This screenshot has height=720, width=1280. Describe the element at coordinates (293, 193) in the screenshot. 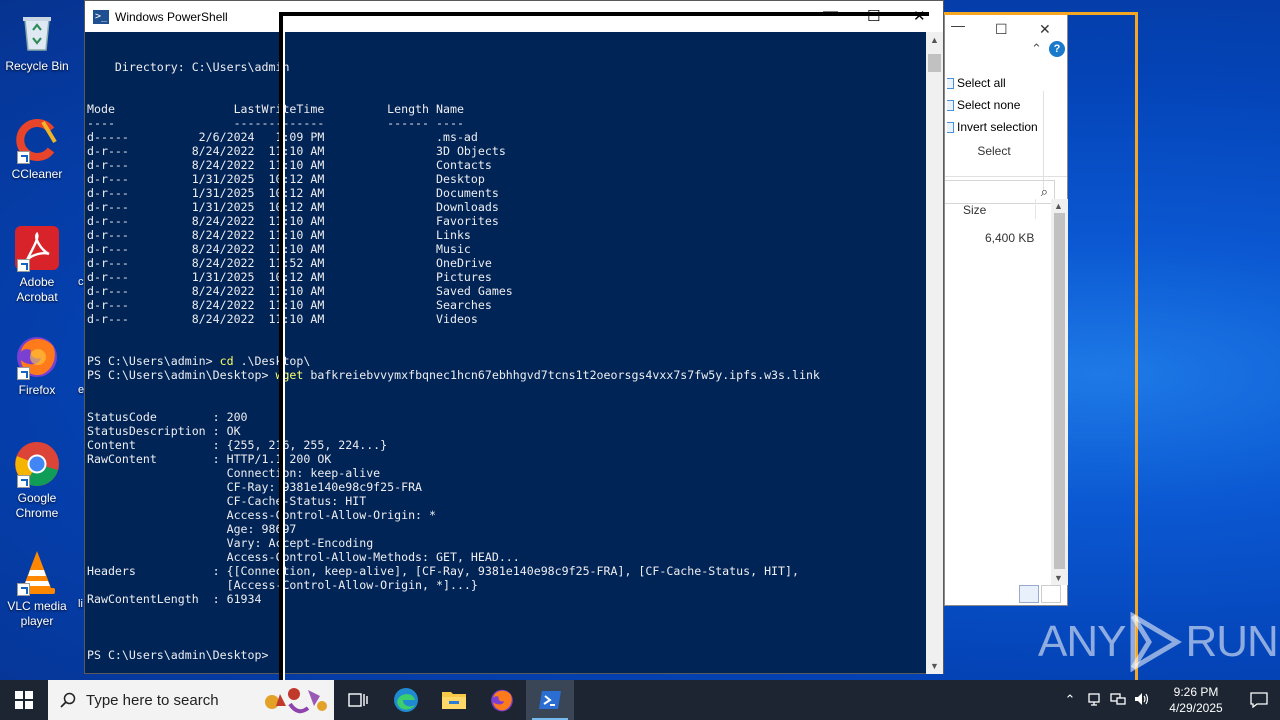

I see `console-line: d-r--- 1/31/2025 10:12 AM Documents` at that location.